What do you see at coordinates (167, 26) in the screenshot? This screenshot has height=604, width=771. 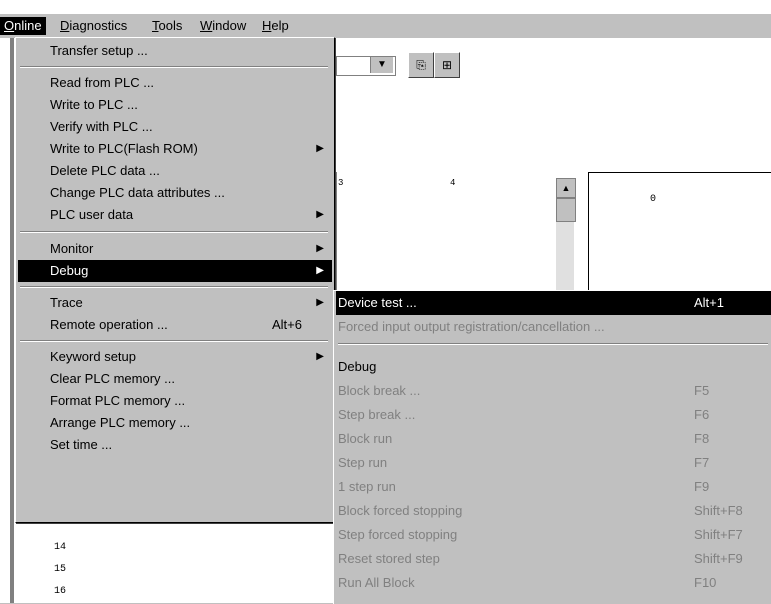 I see `menu-tools: Tools` at bounding box center [167, 26].